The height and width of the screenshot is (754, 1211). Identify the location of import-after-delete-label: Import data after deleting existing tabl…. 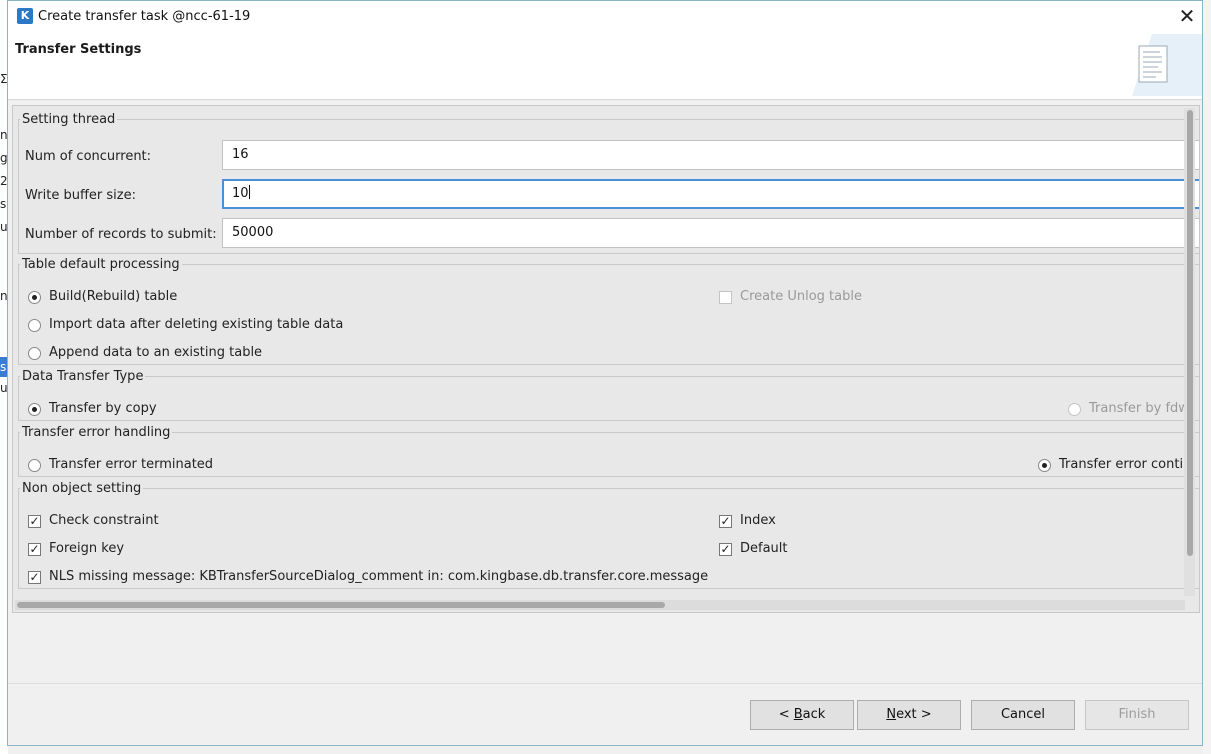
(196, 324).